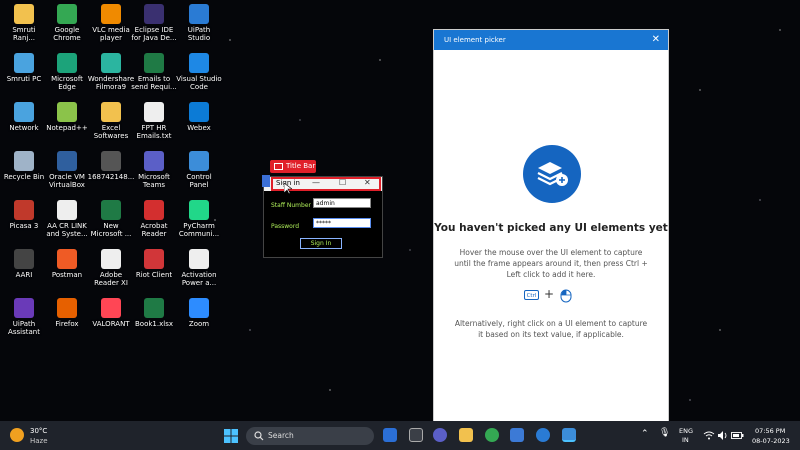 This screenshot has width=800, height=450. I want to click on desktop-icon: Webex, so click(199, 117).